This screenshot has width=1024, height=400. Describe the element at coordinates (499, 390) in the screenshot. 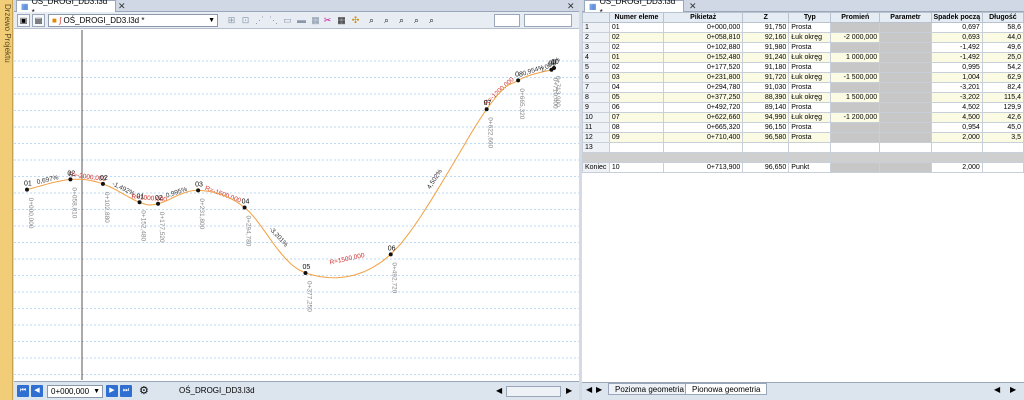

I see `scroll-left-icon: ◀` at that location.